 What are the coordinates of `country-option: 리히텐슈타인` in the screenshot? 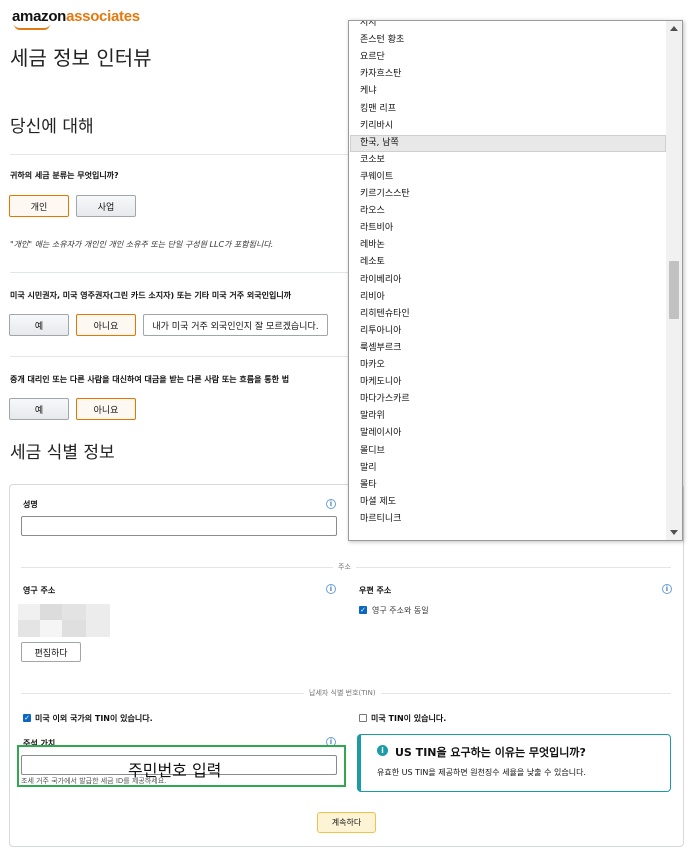 It's located at (508, 314).